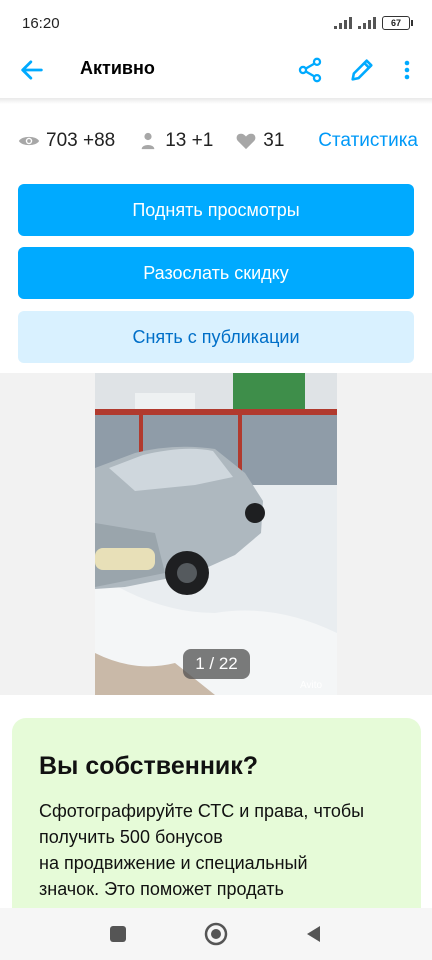 This screenshot has width=432, height=960. Describe the element at coordinates (216, 101) in the screenshot. I see `header-shadow` at that location.